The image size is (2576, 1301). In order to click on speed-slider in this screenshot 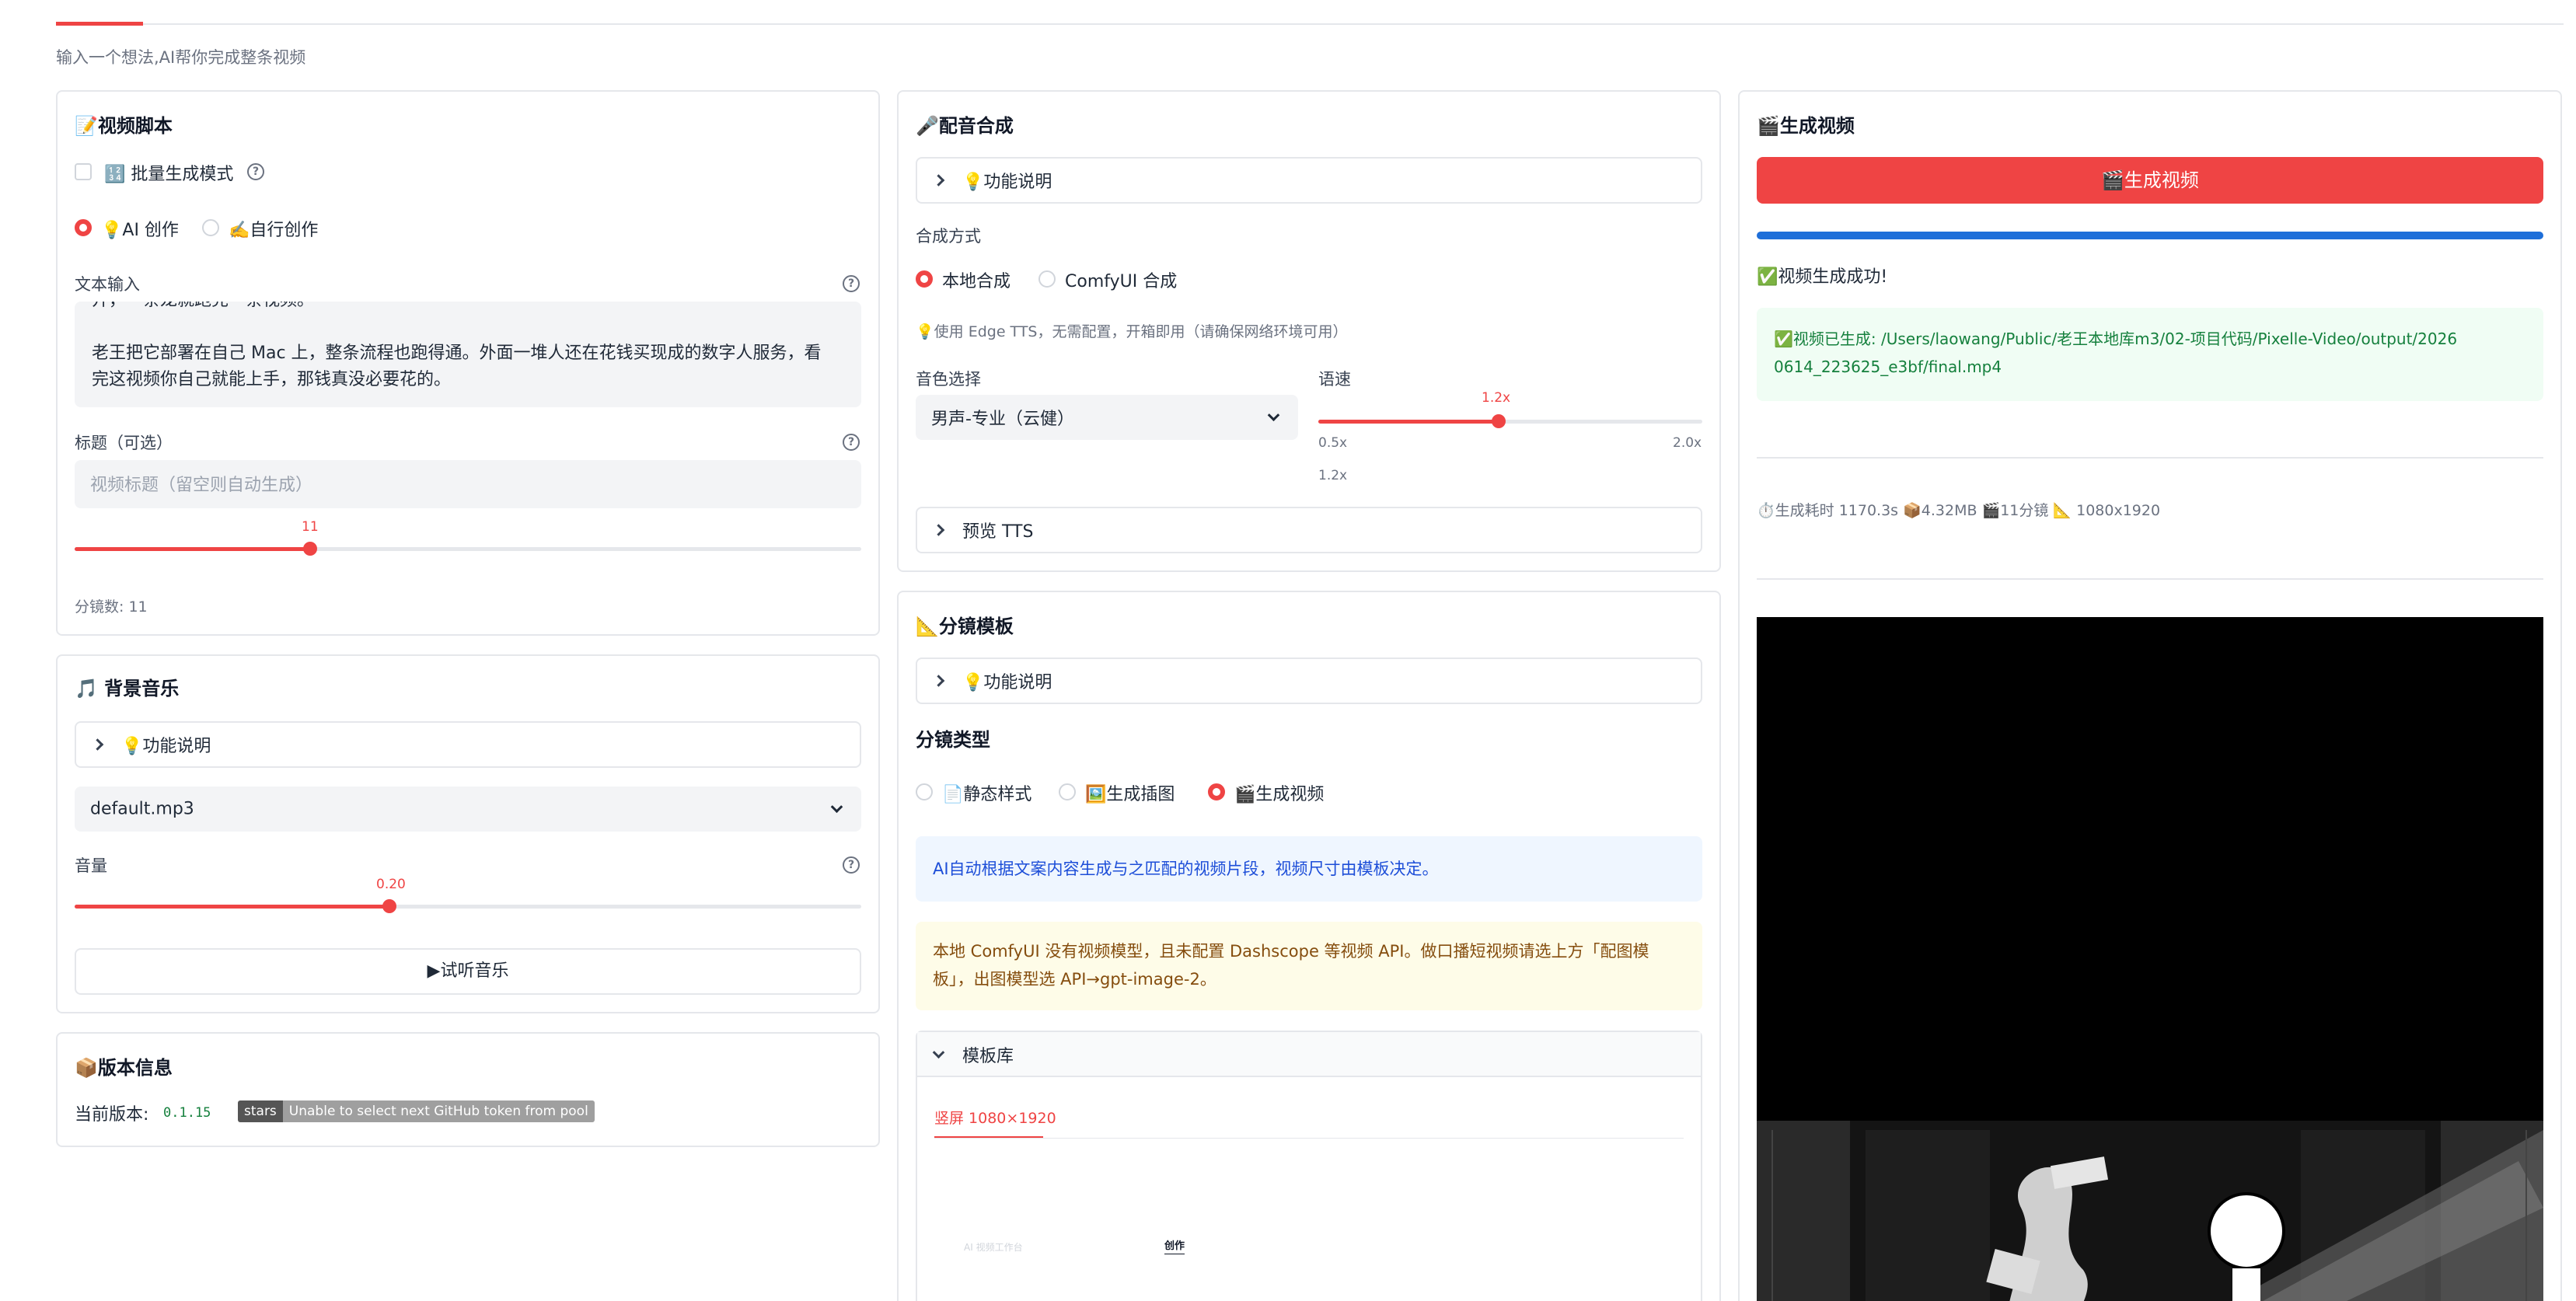, I will do `click(1510, 421)`.